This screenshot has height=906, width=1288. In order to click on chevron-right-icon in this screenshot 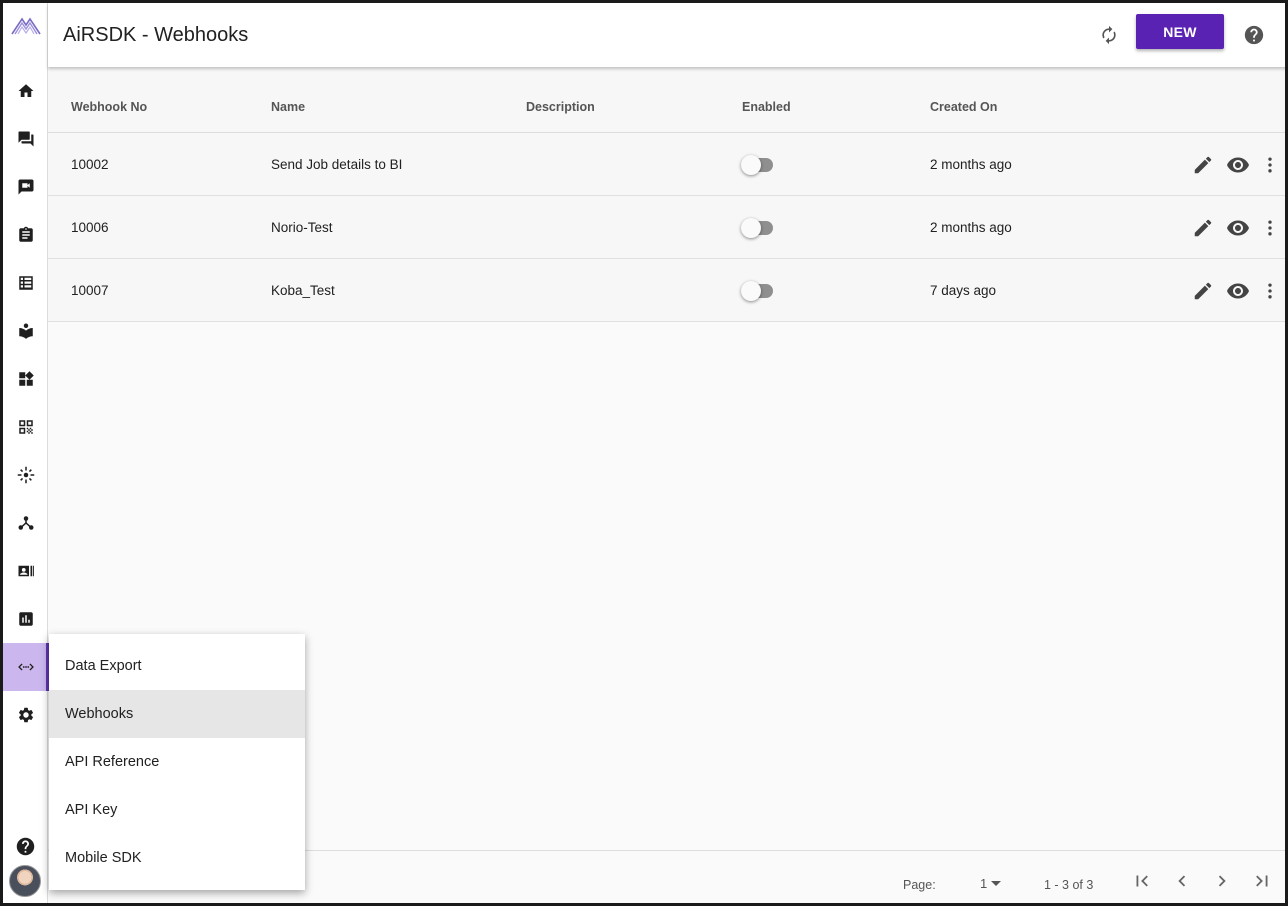, I will do `click(1222, 881)`.